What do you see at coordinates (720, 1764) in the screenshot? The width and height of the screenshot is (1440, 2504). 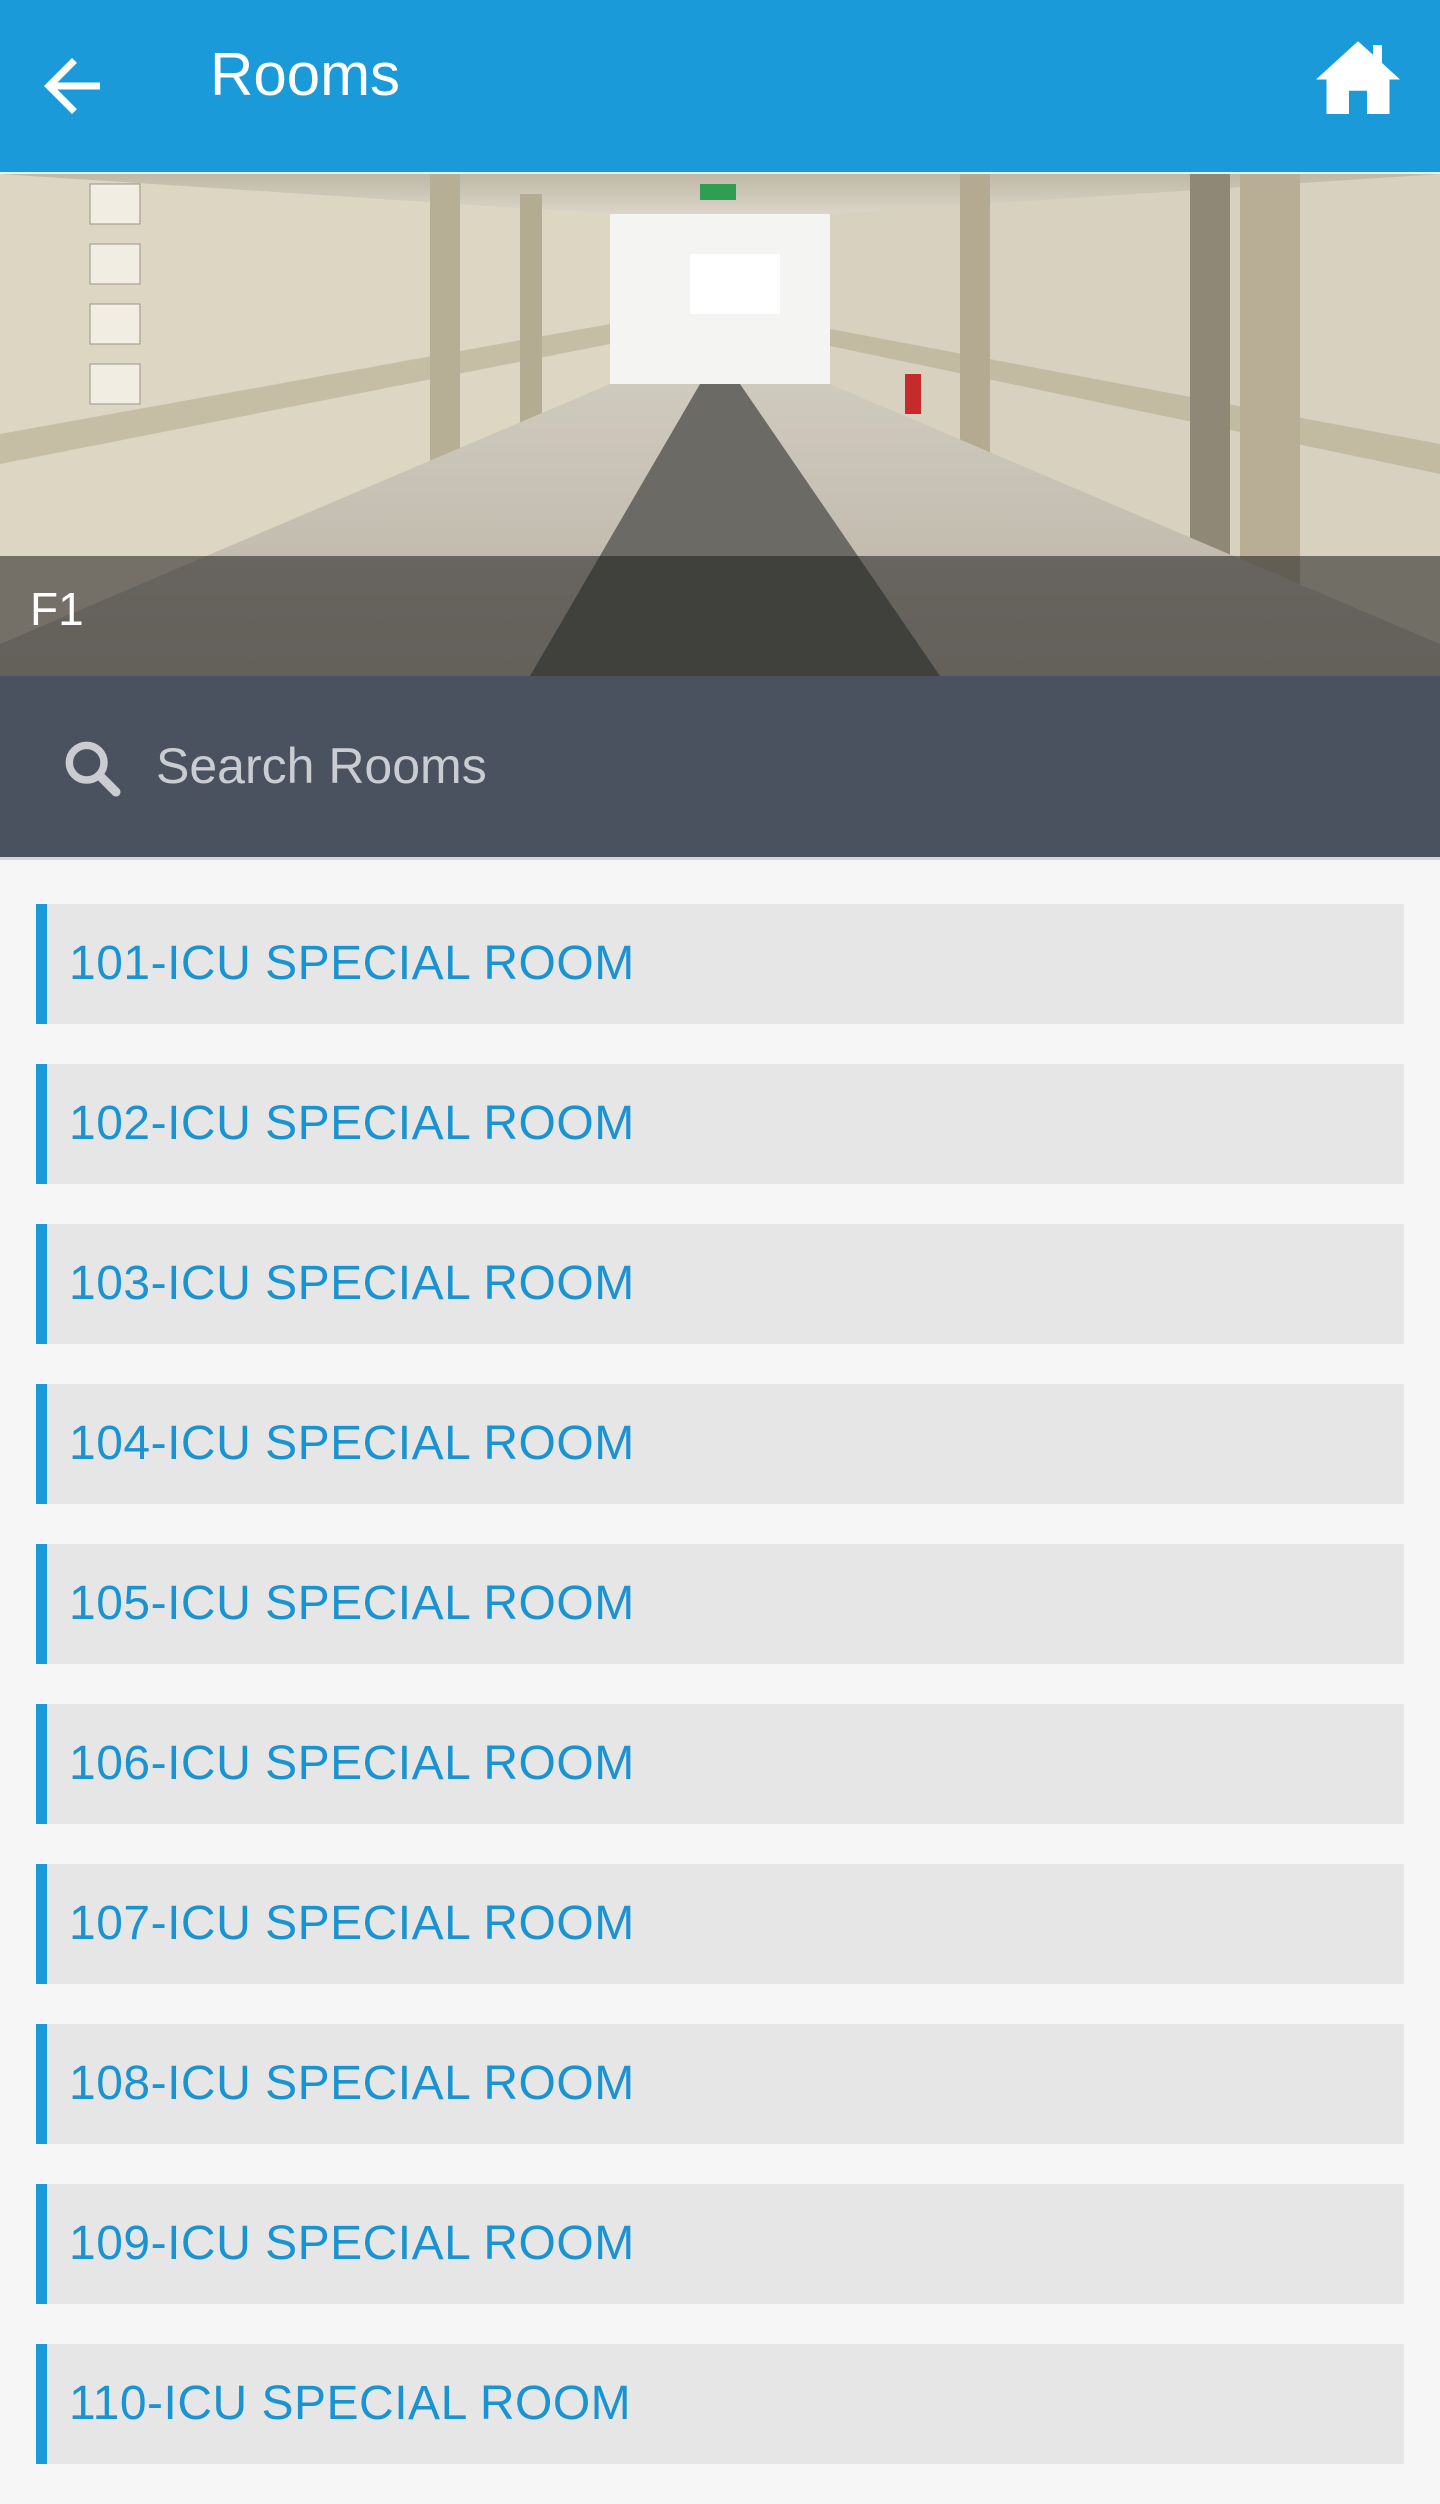 I see `room-item: 106-ICU SPECIAL ROOM` at bounding box center [720, 1764].